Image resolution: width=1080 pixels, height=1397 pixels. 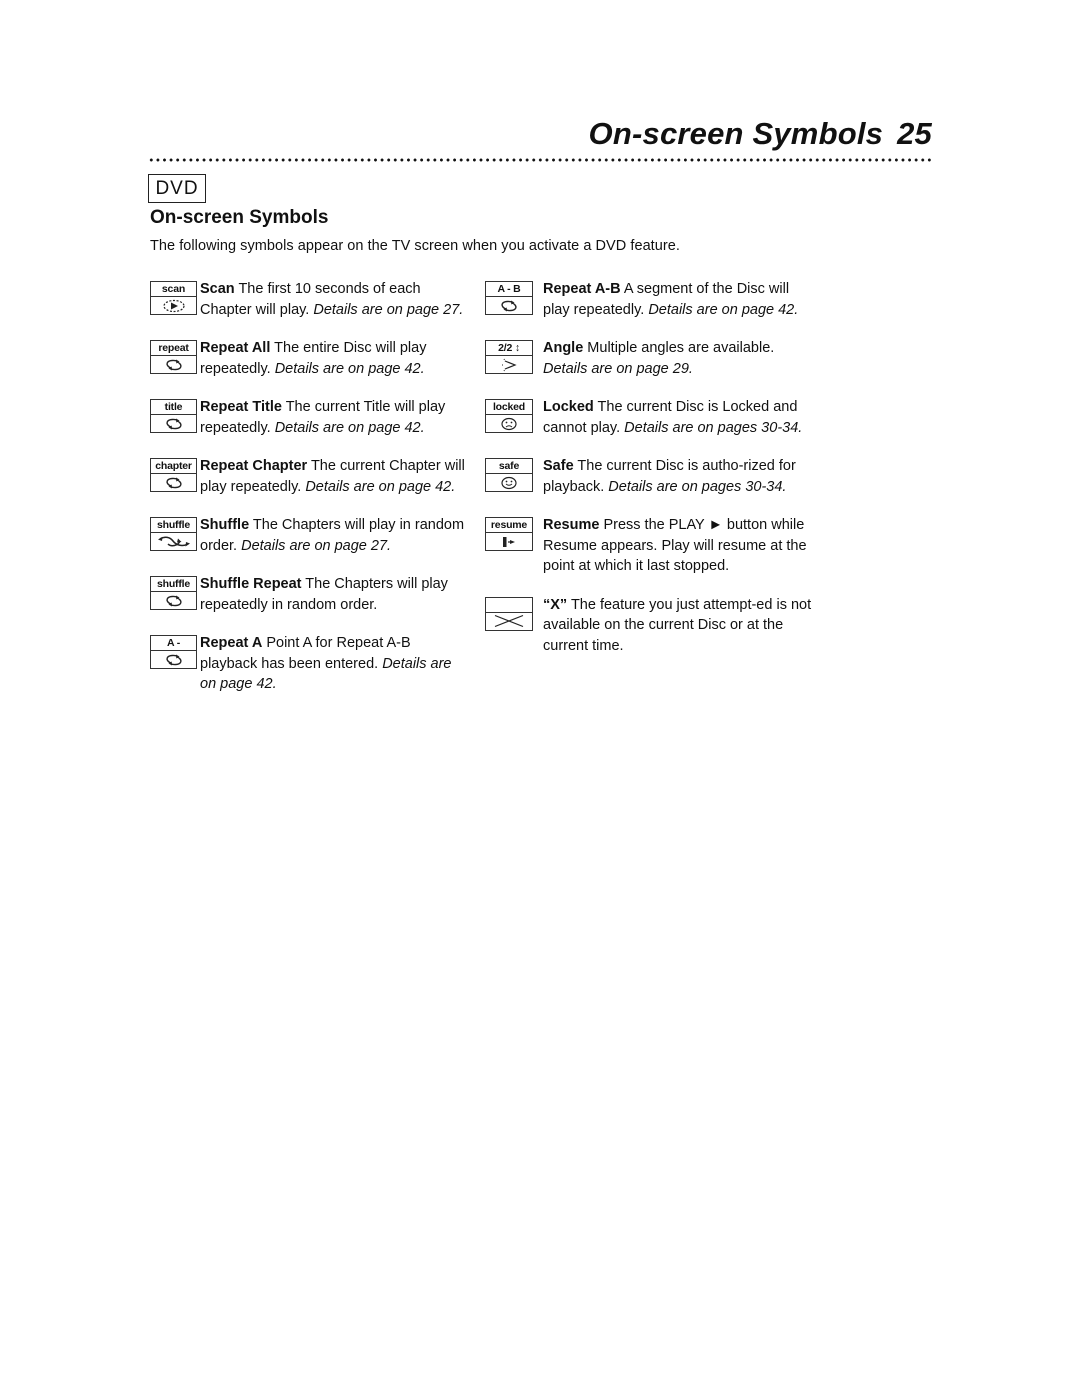 I want to click on symbol-box, so click(x=509, y=613).